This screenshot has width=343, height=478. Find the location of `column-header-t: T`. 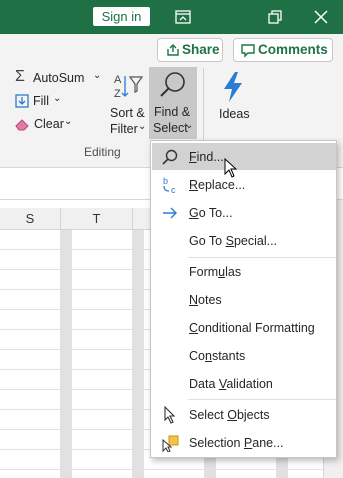

column-header-t: T is located at coordinates (97, 219).